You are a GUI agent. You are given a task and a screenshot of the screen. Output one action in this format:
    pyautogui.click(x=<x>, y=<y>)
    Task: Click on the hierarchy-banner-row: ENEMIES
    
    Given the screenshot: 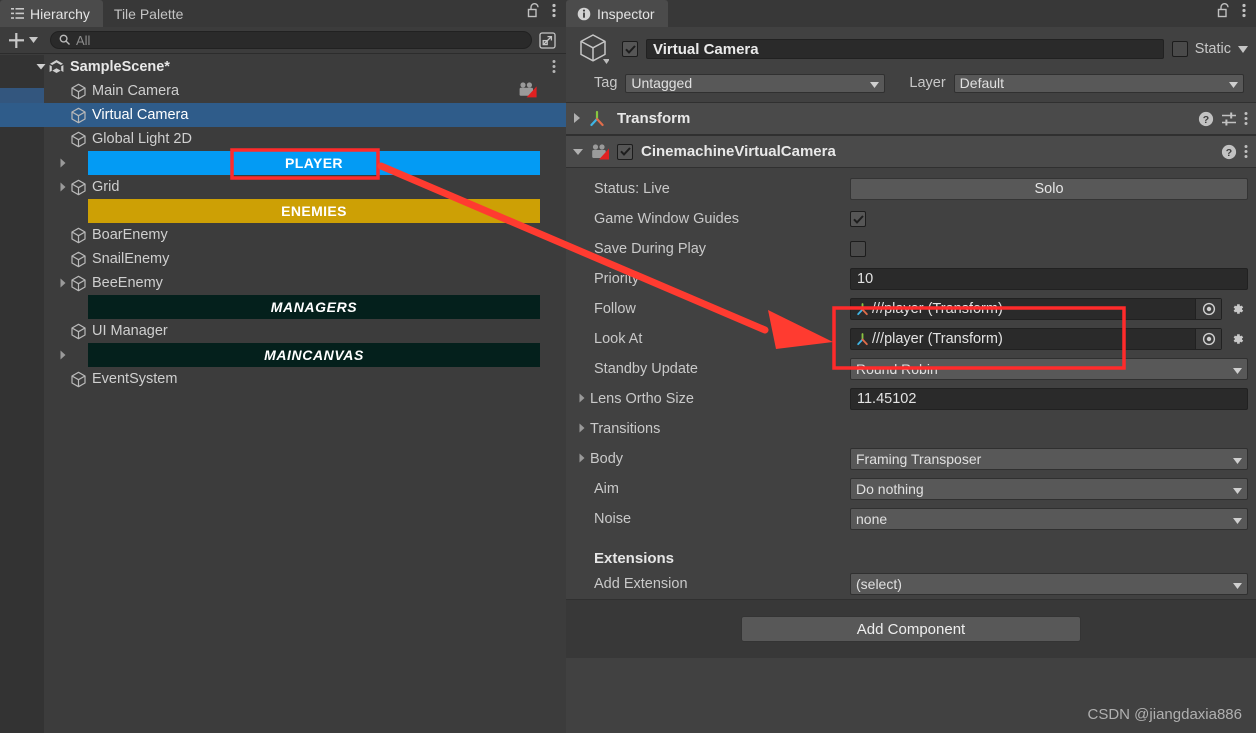 What is the action you would take?
    pyautogui.click(x=283, y=211)
    